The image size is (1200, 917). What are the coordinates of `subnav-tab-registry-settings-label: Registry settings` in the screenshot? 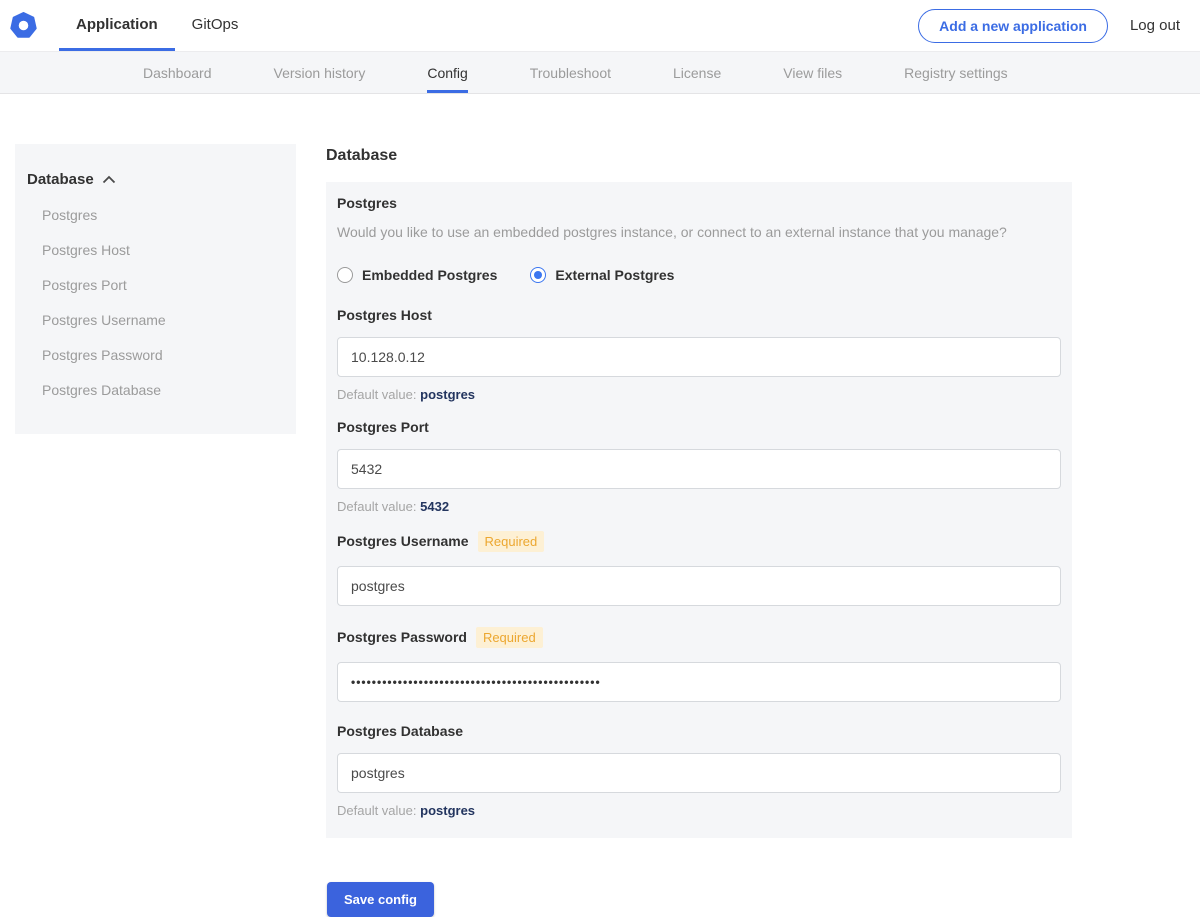 It's located at (956, 72).